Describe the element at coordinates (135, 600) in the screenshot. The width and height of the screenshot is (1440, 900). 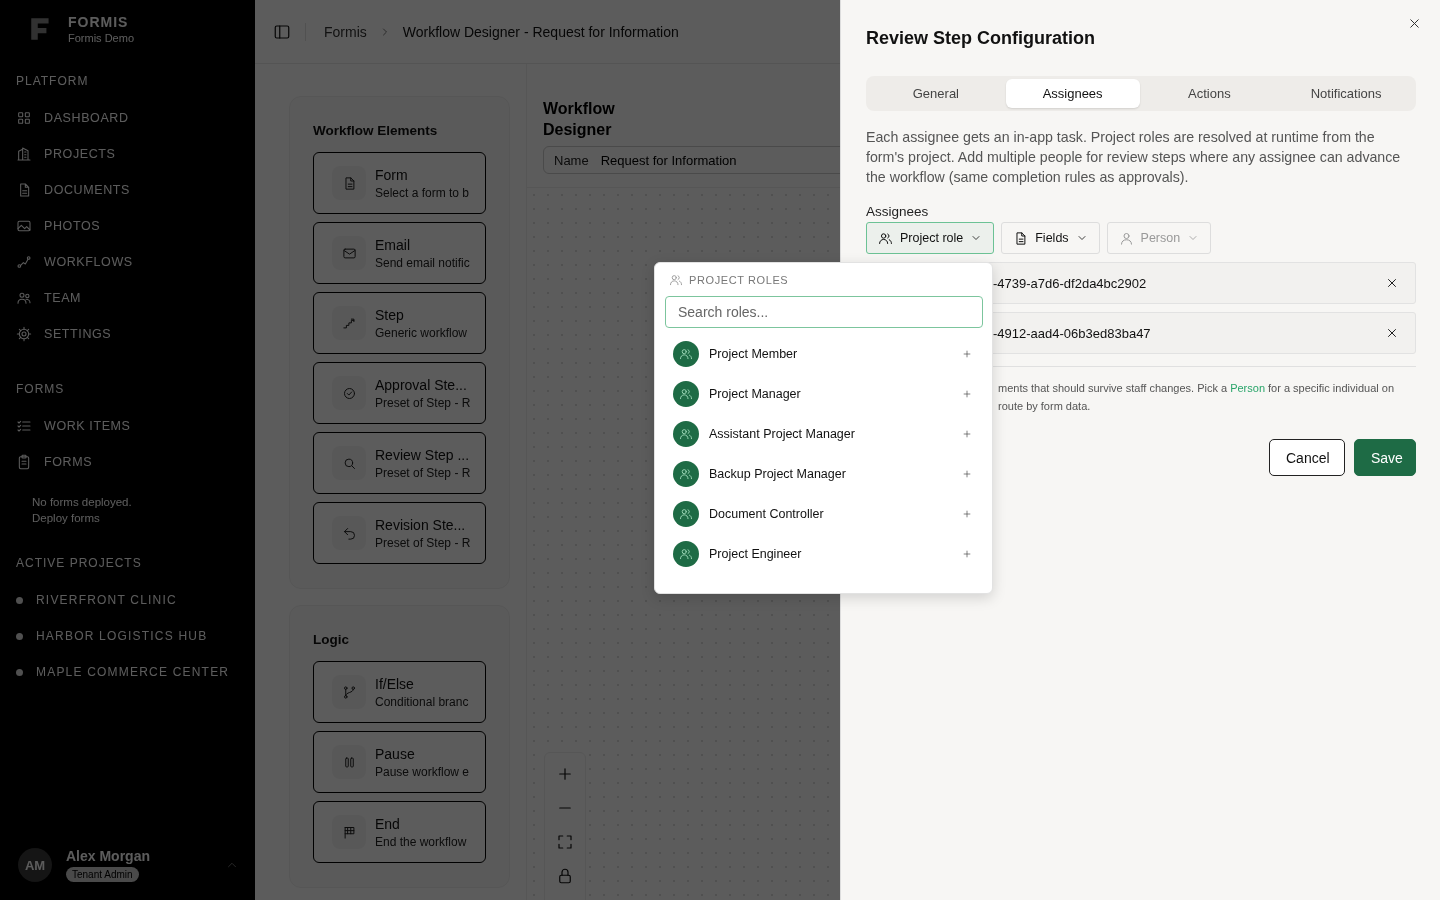
I see `project-item: RIVERFRONT CLINIC` at that location.